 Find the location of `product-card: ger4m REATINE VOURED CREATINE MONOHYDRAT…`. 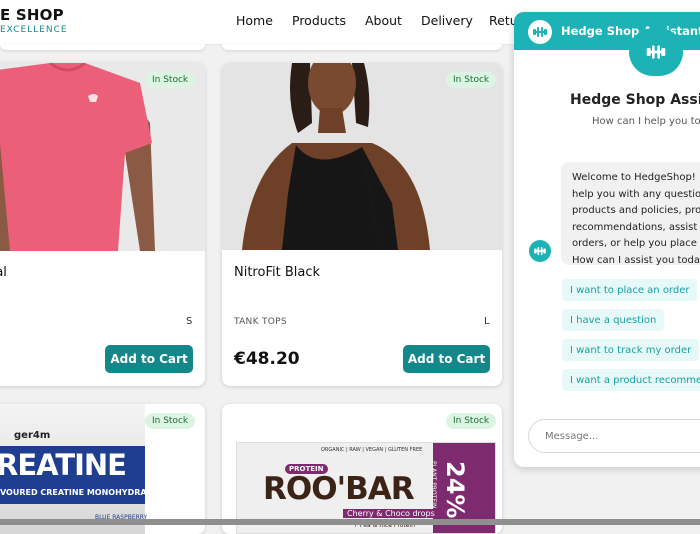

product-card: ger4m REATINE VOURED CREATINE MONOHYDRAT… is located at coordinates (102, 469).